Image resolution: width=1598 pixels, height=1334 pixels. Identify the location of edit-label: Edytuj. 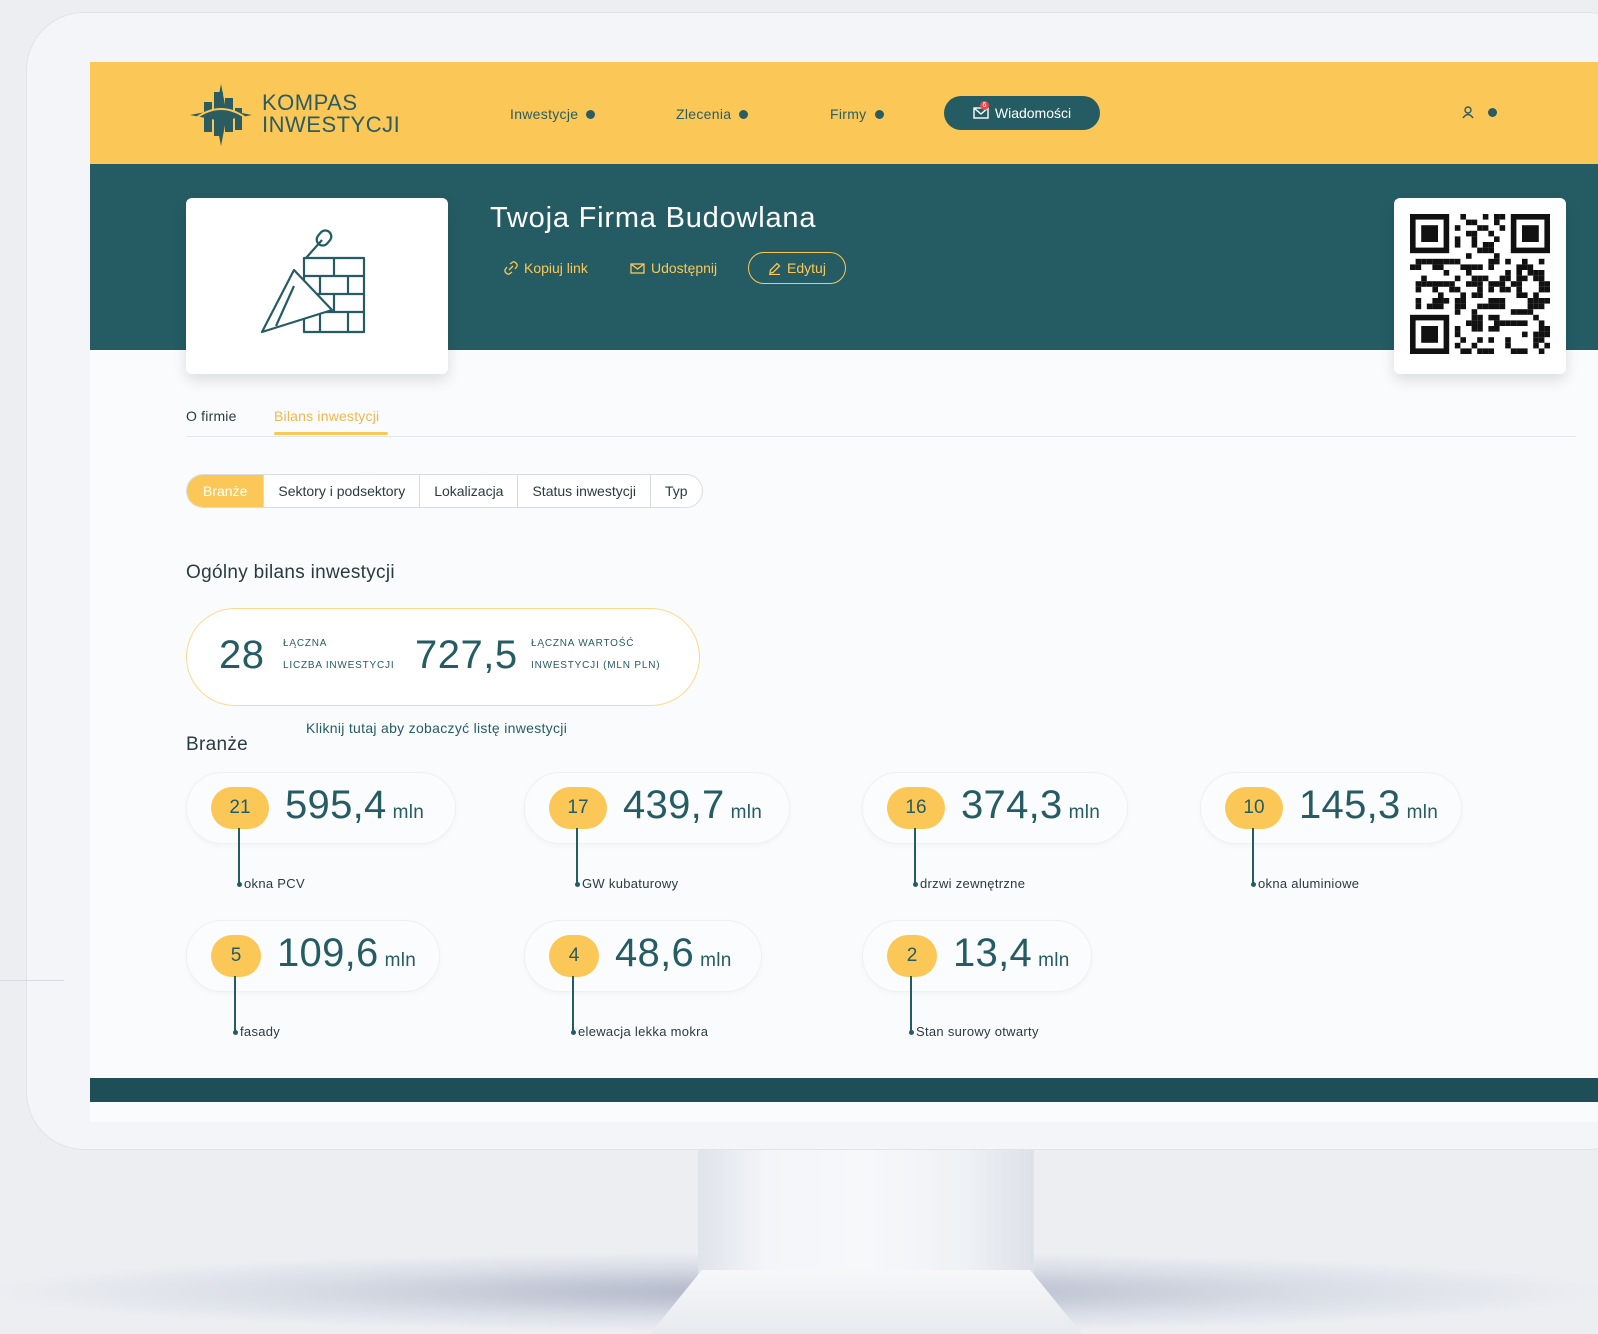
(806, 268).